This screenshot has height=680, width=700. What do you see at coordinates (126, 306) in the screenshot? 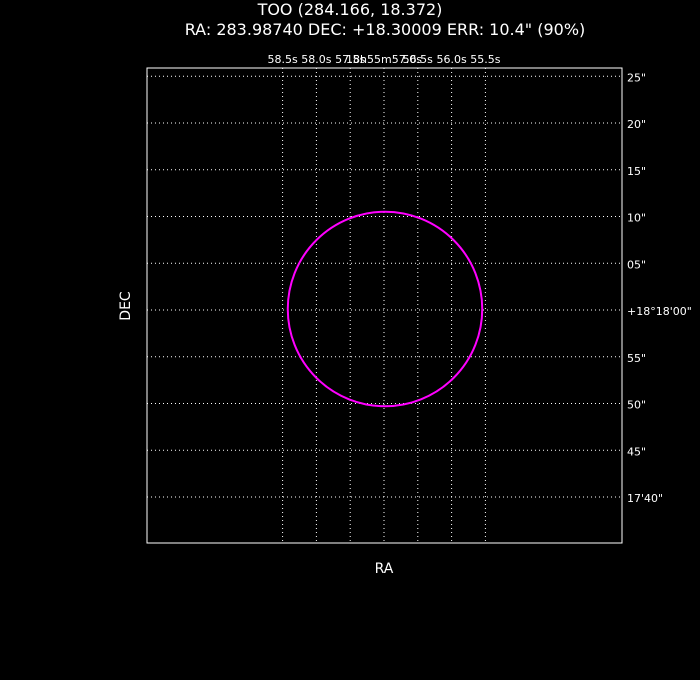
I see `y-axis-label: DEC` at bounding box center [126, 306].